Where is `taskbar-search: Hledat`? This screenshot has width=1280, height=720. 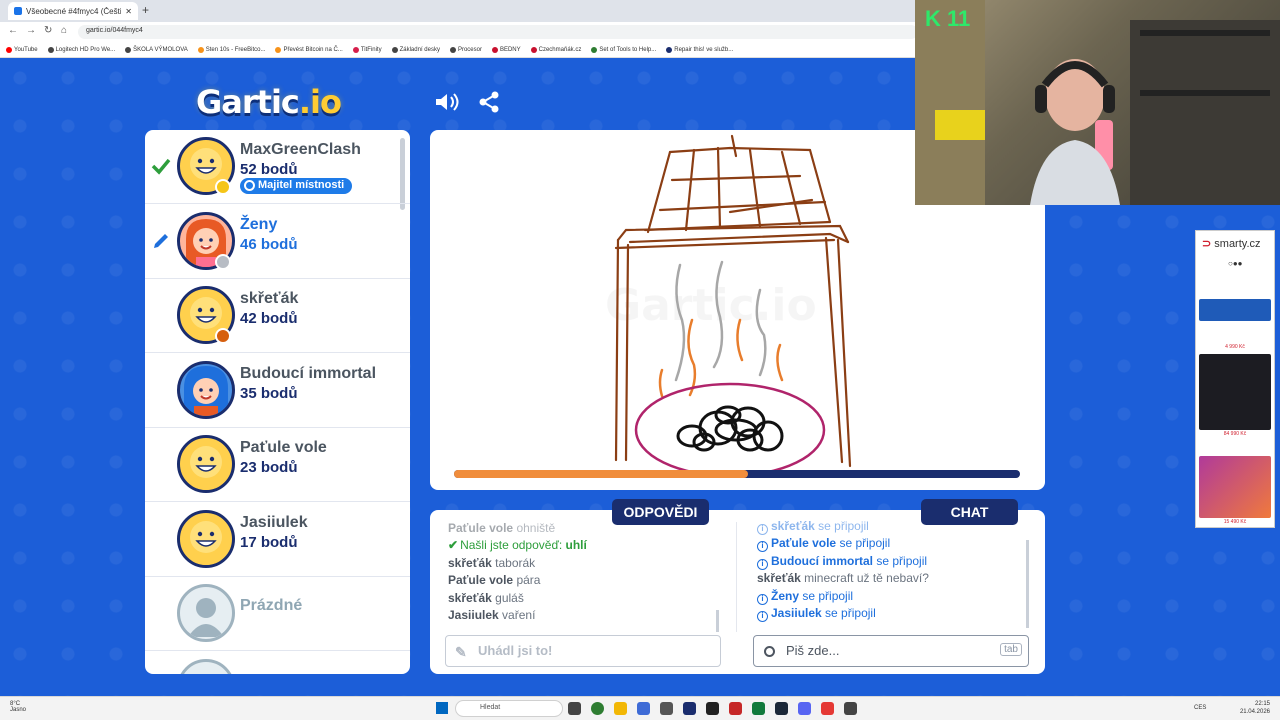
taskbar-search: Hledat is located at coordinates (509, 708).